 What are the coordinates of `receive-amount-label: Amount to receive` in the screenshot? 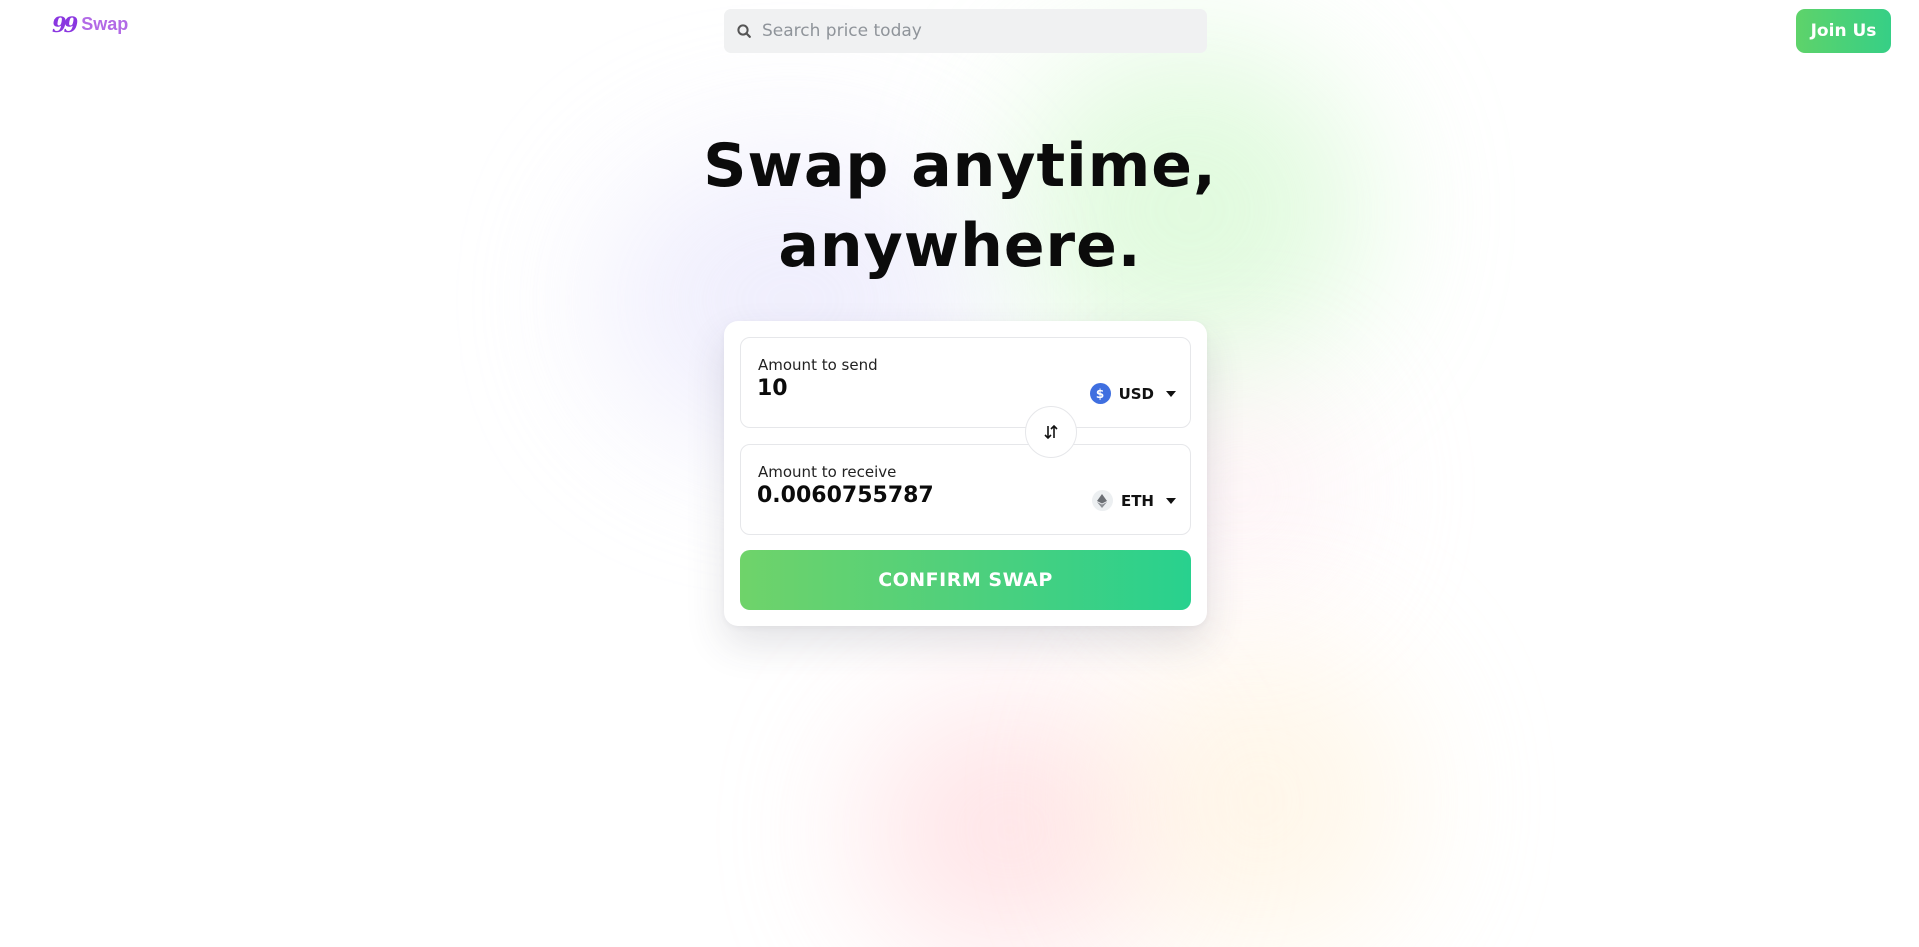 It's located at (827, 472).